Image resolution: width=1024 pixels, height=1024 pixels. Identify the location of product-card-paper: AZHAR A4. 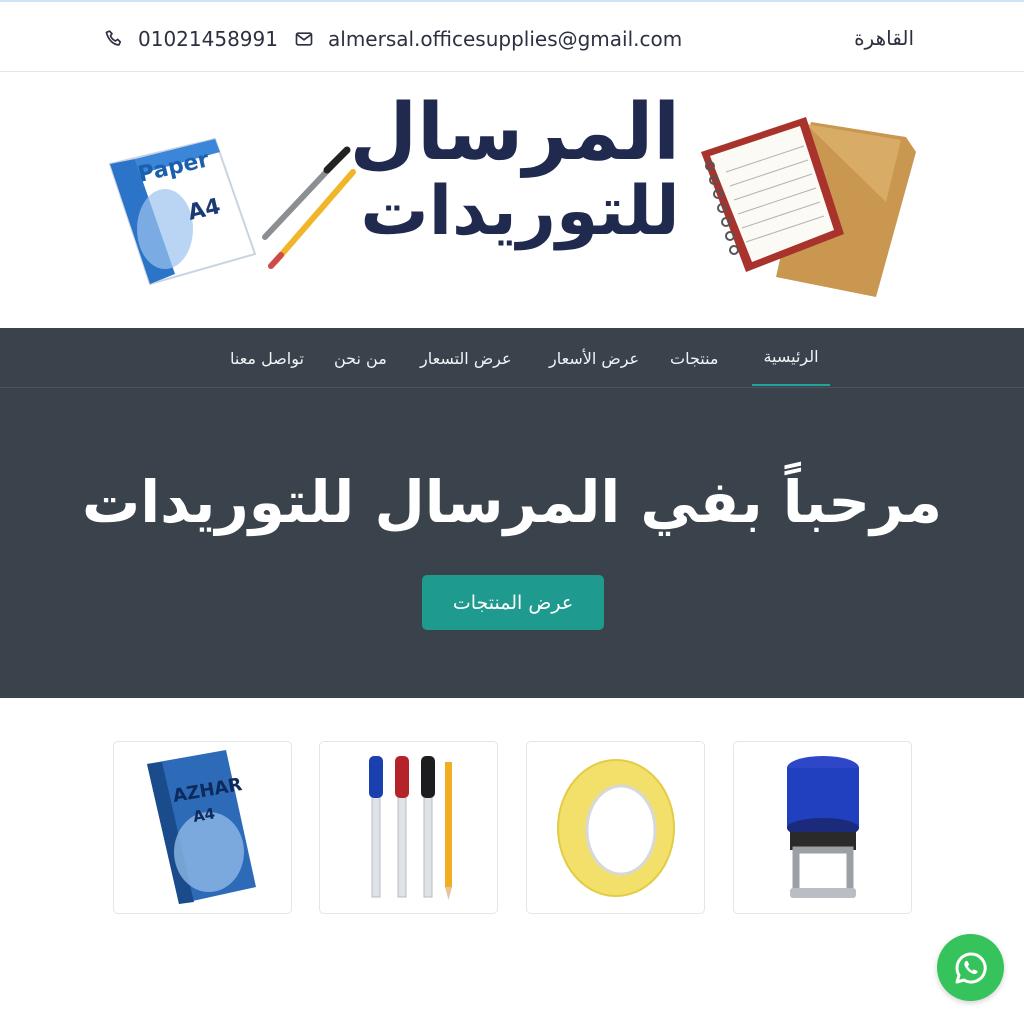
(202, 827).